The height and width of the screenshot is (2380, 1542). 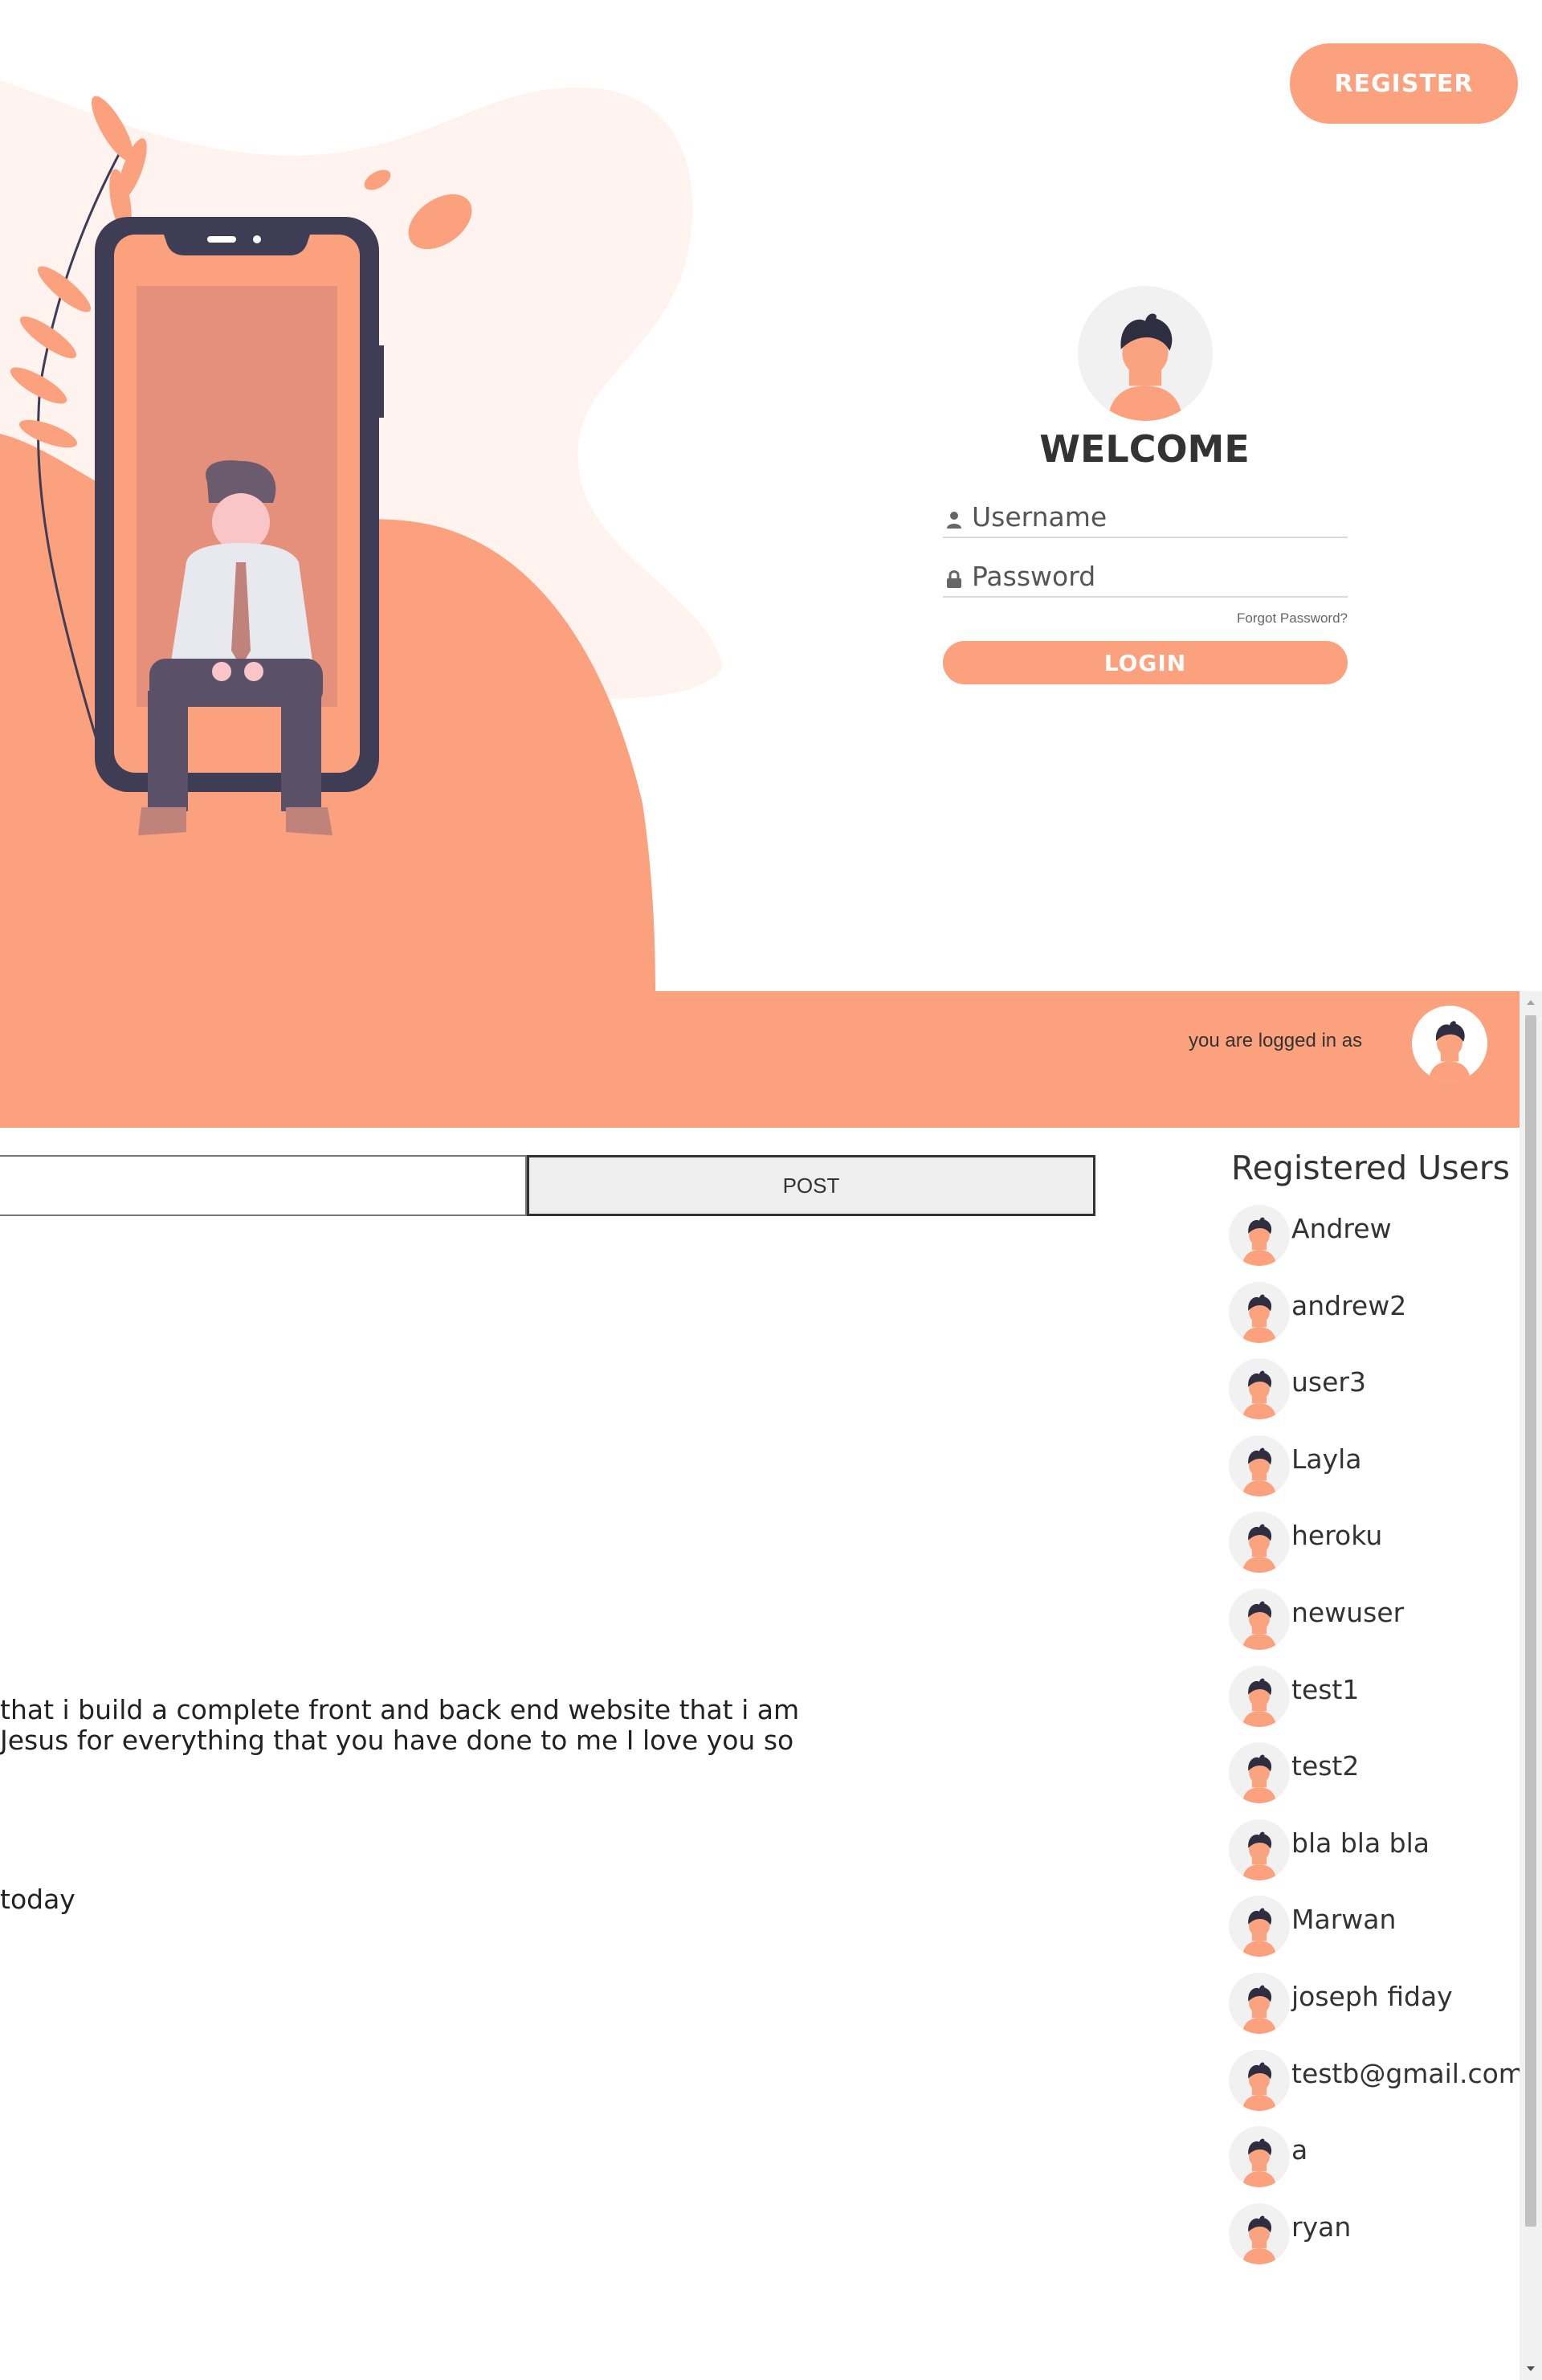 I want to click on user-name: testb@gmail.com, so click(x=1407, y=2073).